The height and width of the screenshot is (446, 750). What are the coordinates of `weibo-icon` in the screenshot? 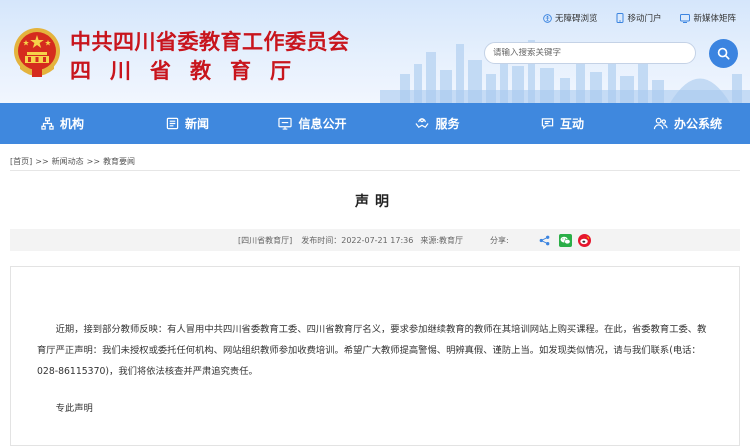 It's located at (584, 240).